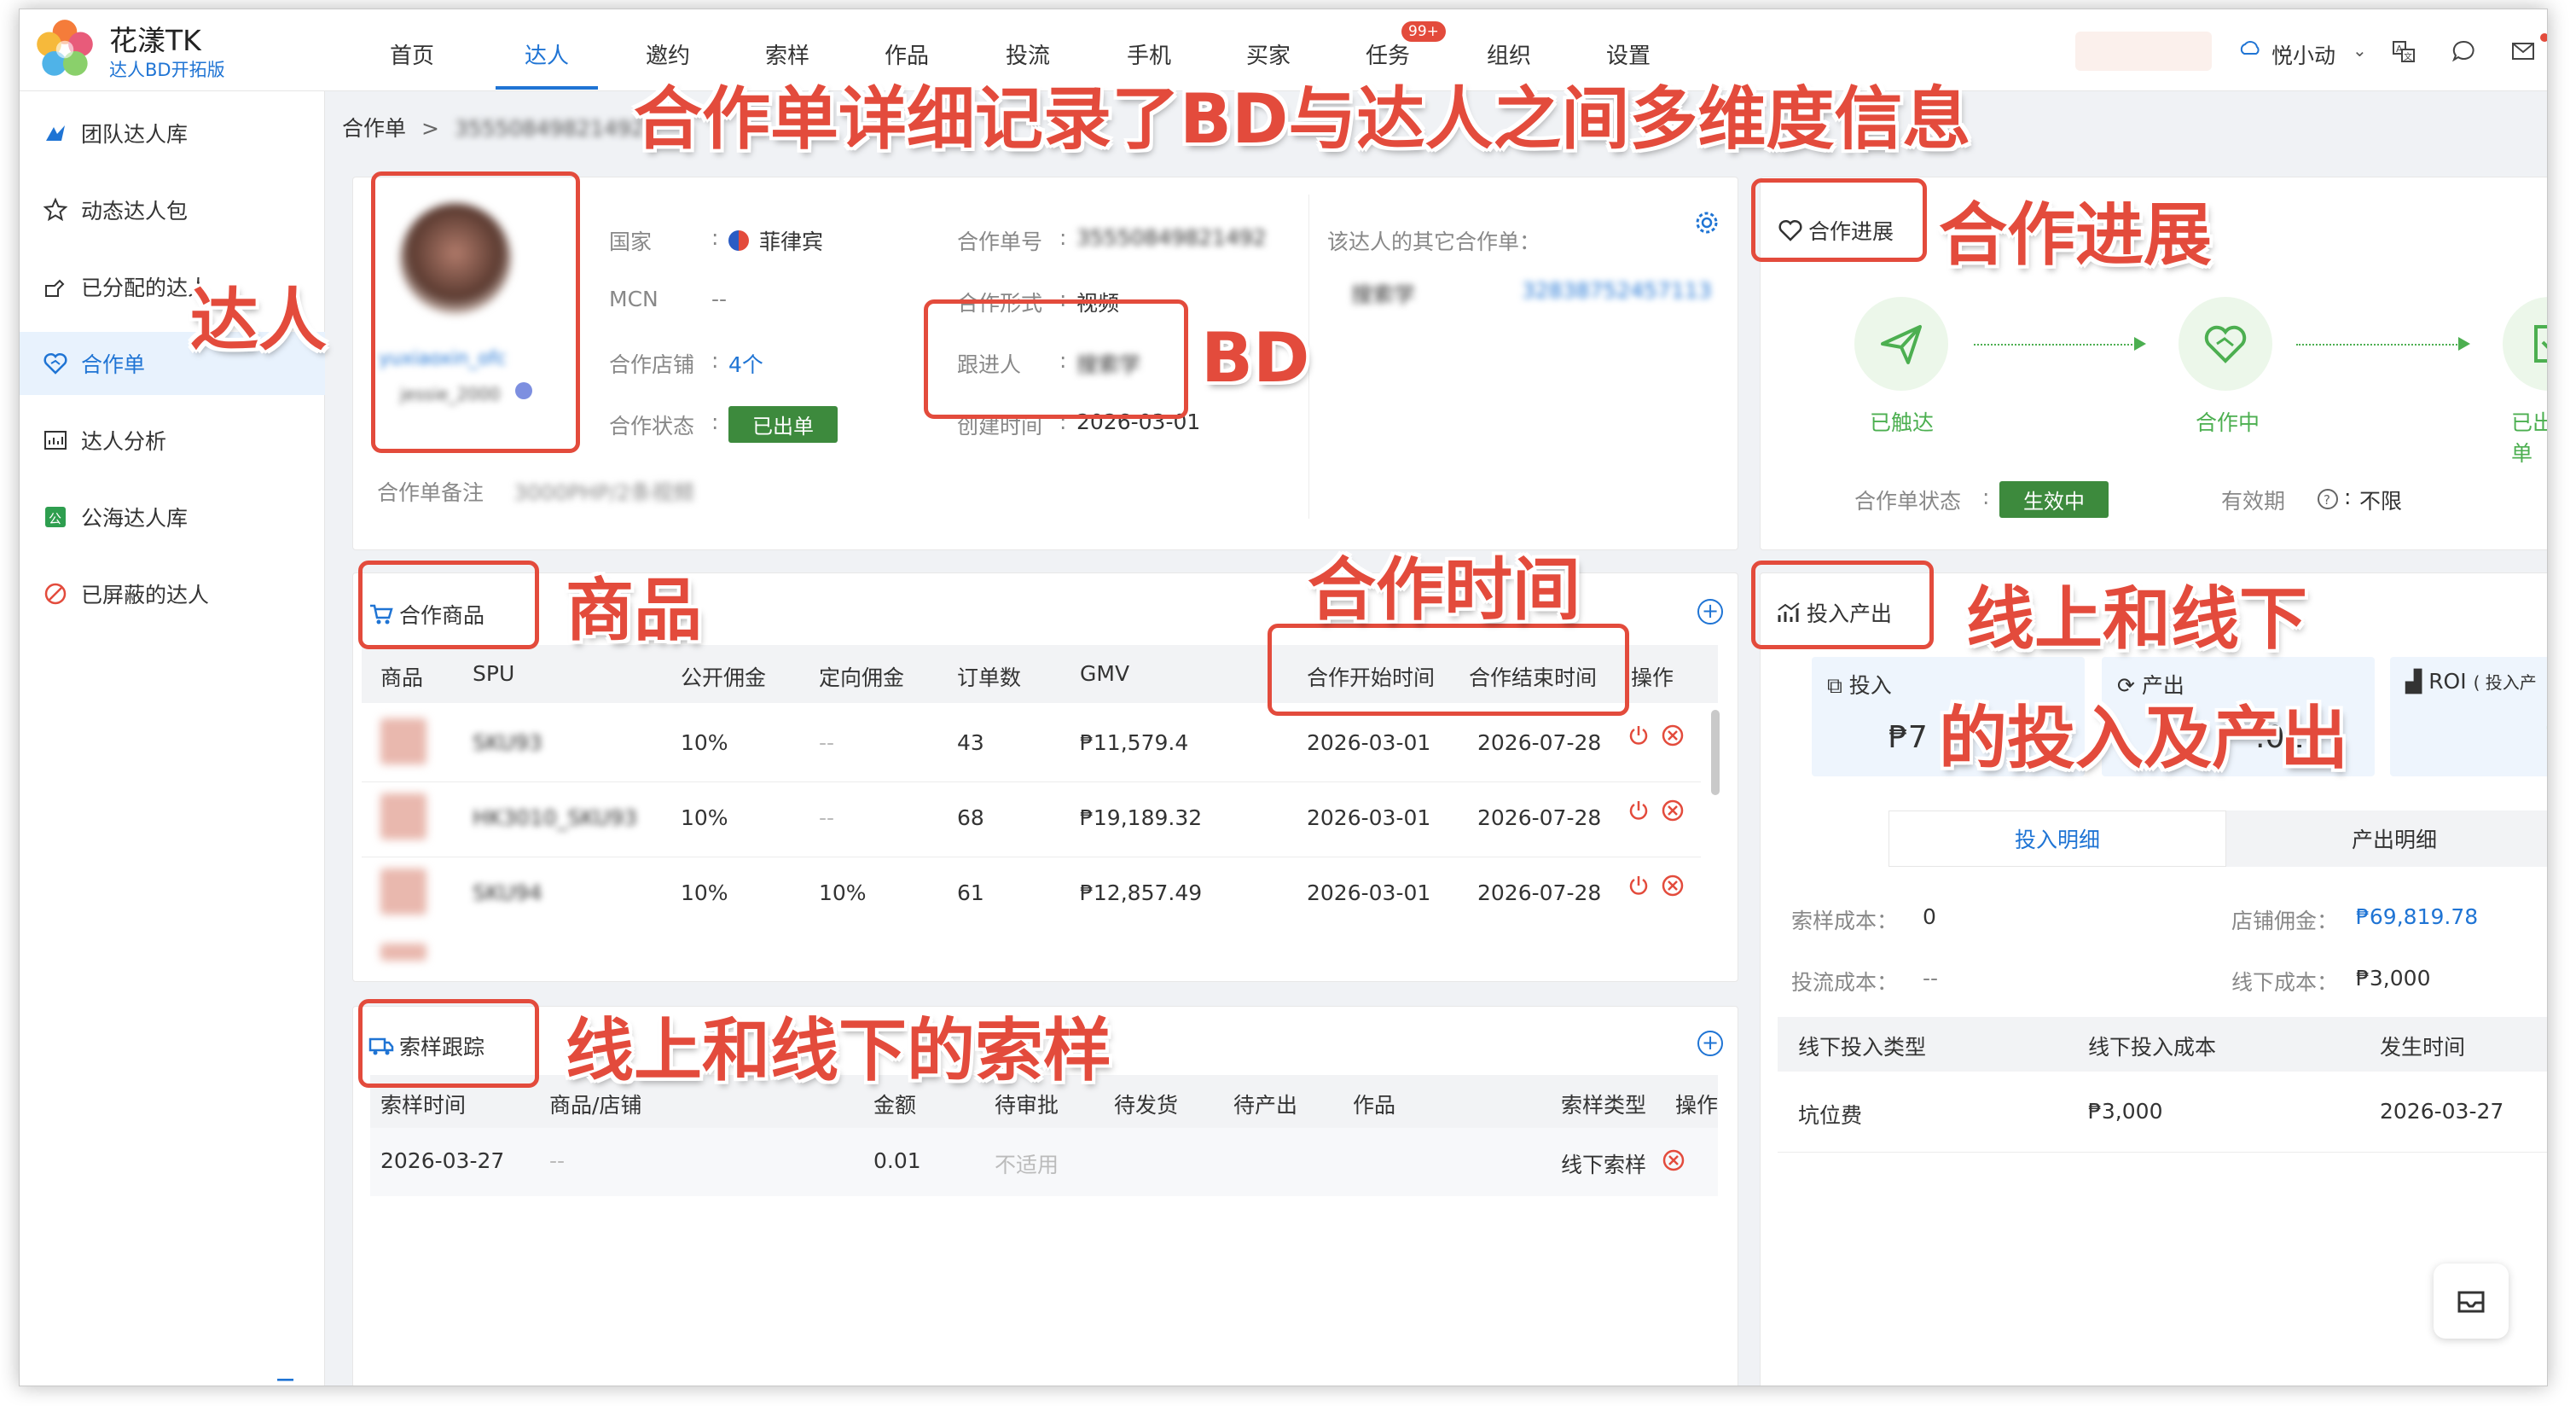  Describe the element at coordinates (1842, 605) in the screenshot. I see `annotation-box-io` at that location.